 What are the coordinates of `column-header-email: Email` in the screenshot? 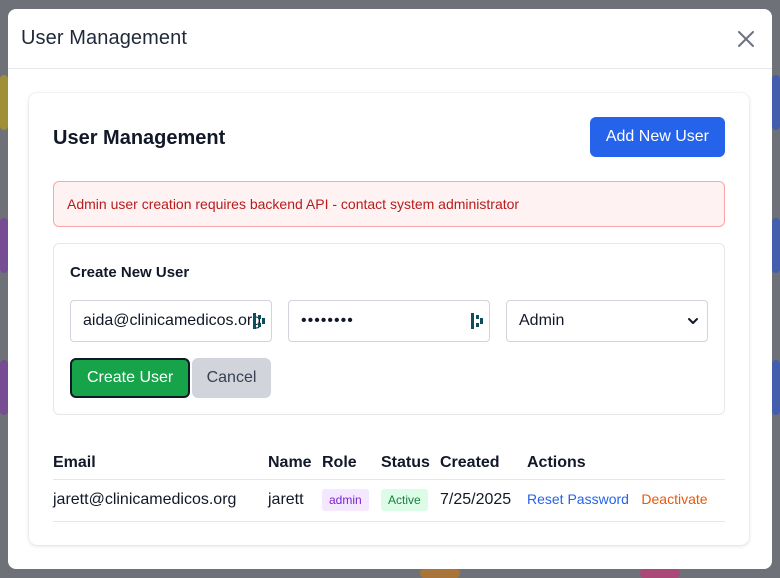 It's located at (160, 463).